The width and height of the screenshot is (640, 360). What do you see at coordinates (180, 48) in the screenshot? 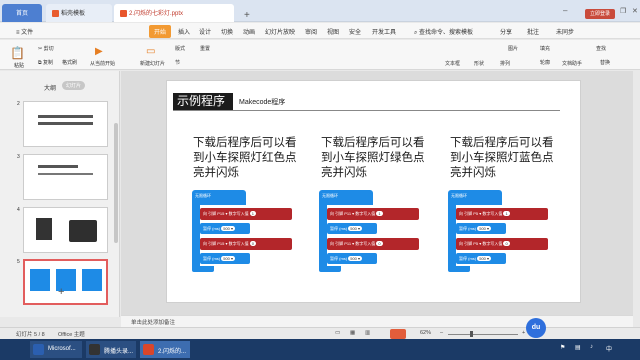
I see `layout-button: 版式` at bounding box center [180, 48].